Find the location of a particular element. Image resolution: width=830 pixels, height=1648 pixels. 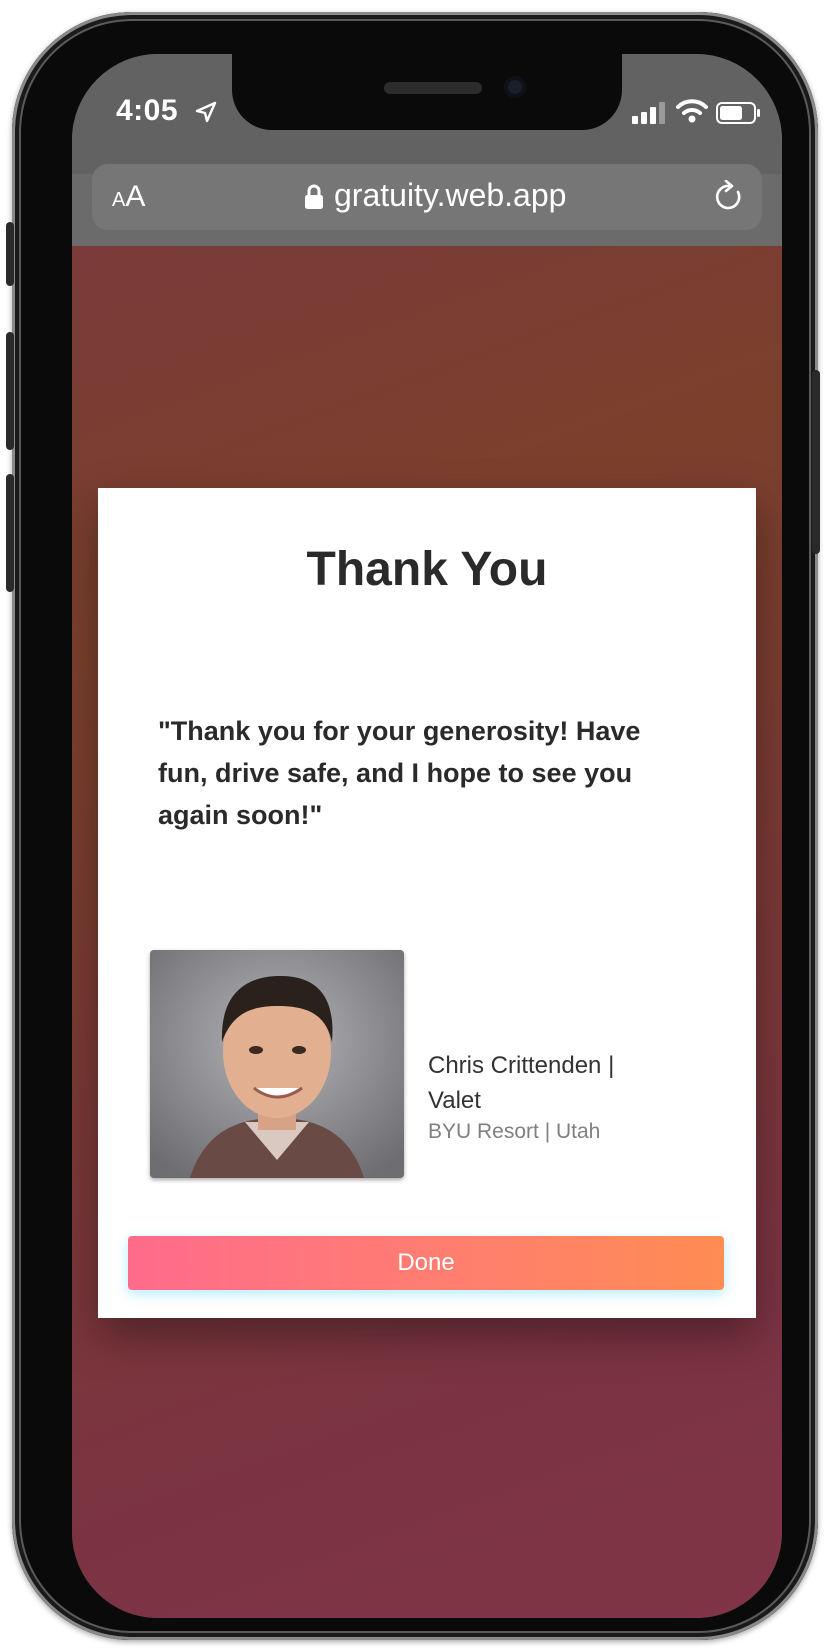

card-title: Thank You is located at coordinates (427, 569).